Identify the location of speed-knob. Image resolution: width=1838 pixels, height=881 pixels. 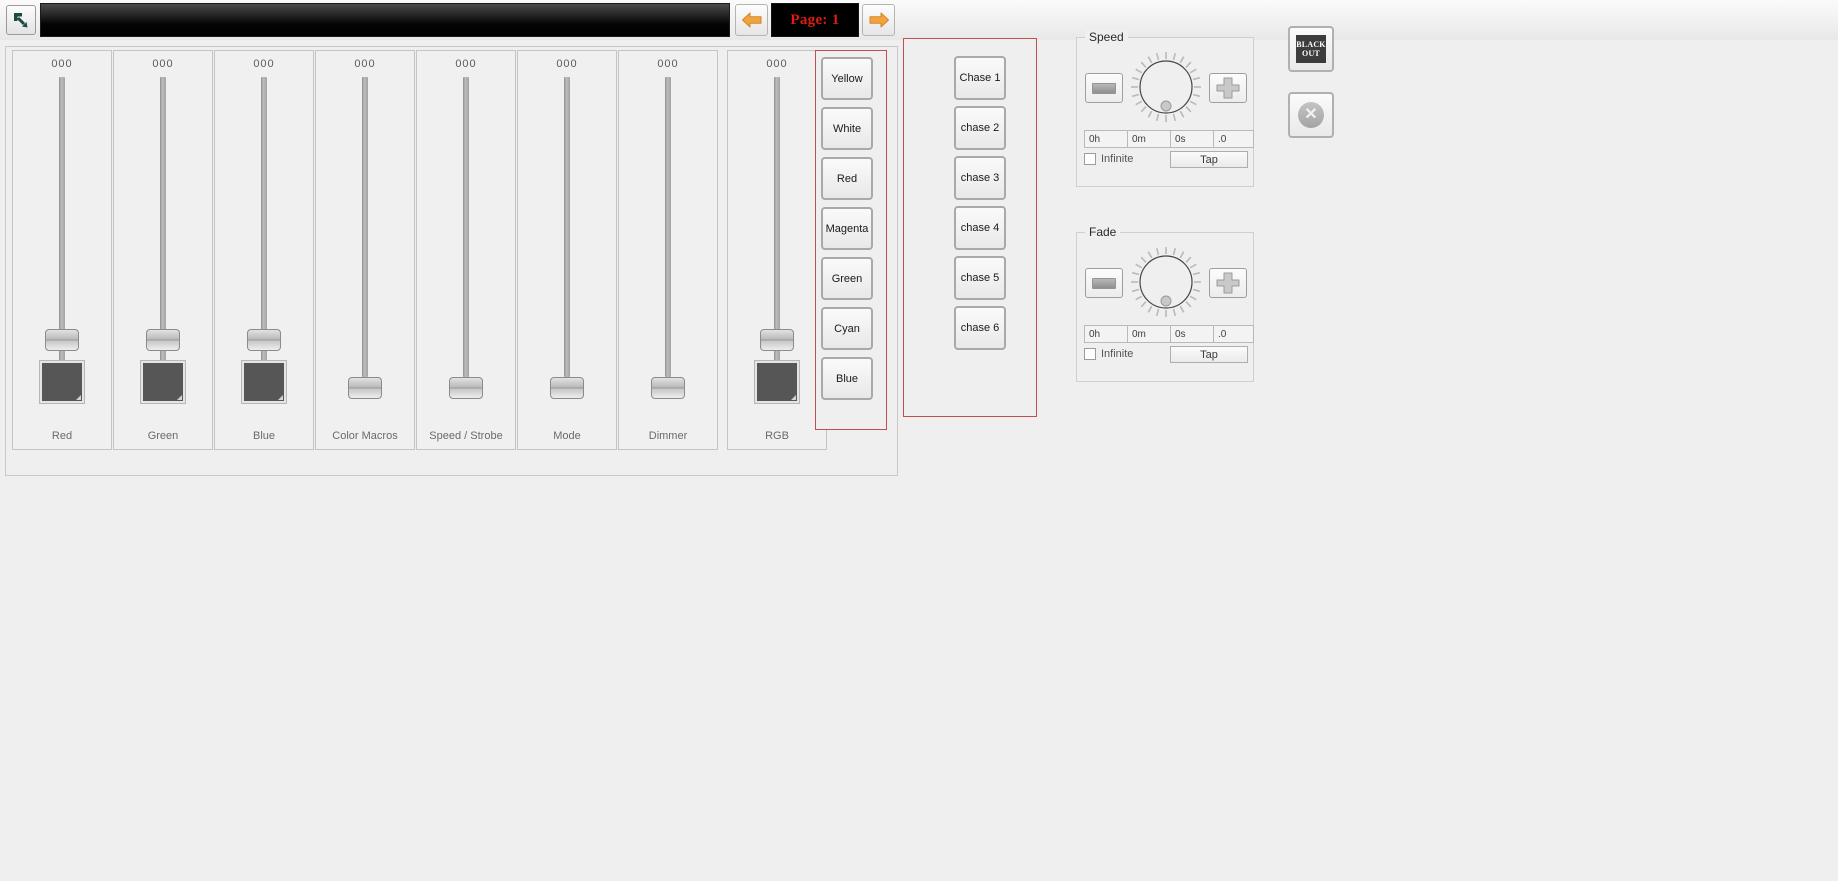
(1166, 87).